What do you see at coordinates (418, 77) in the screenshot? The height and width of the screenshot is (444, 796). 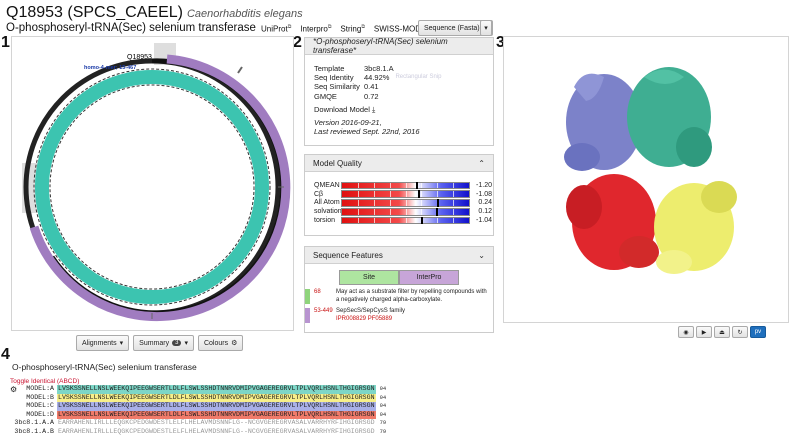 I see `faint-overlay-text: Rectangular Snip` at bounding box center [418, 77].